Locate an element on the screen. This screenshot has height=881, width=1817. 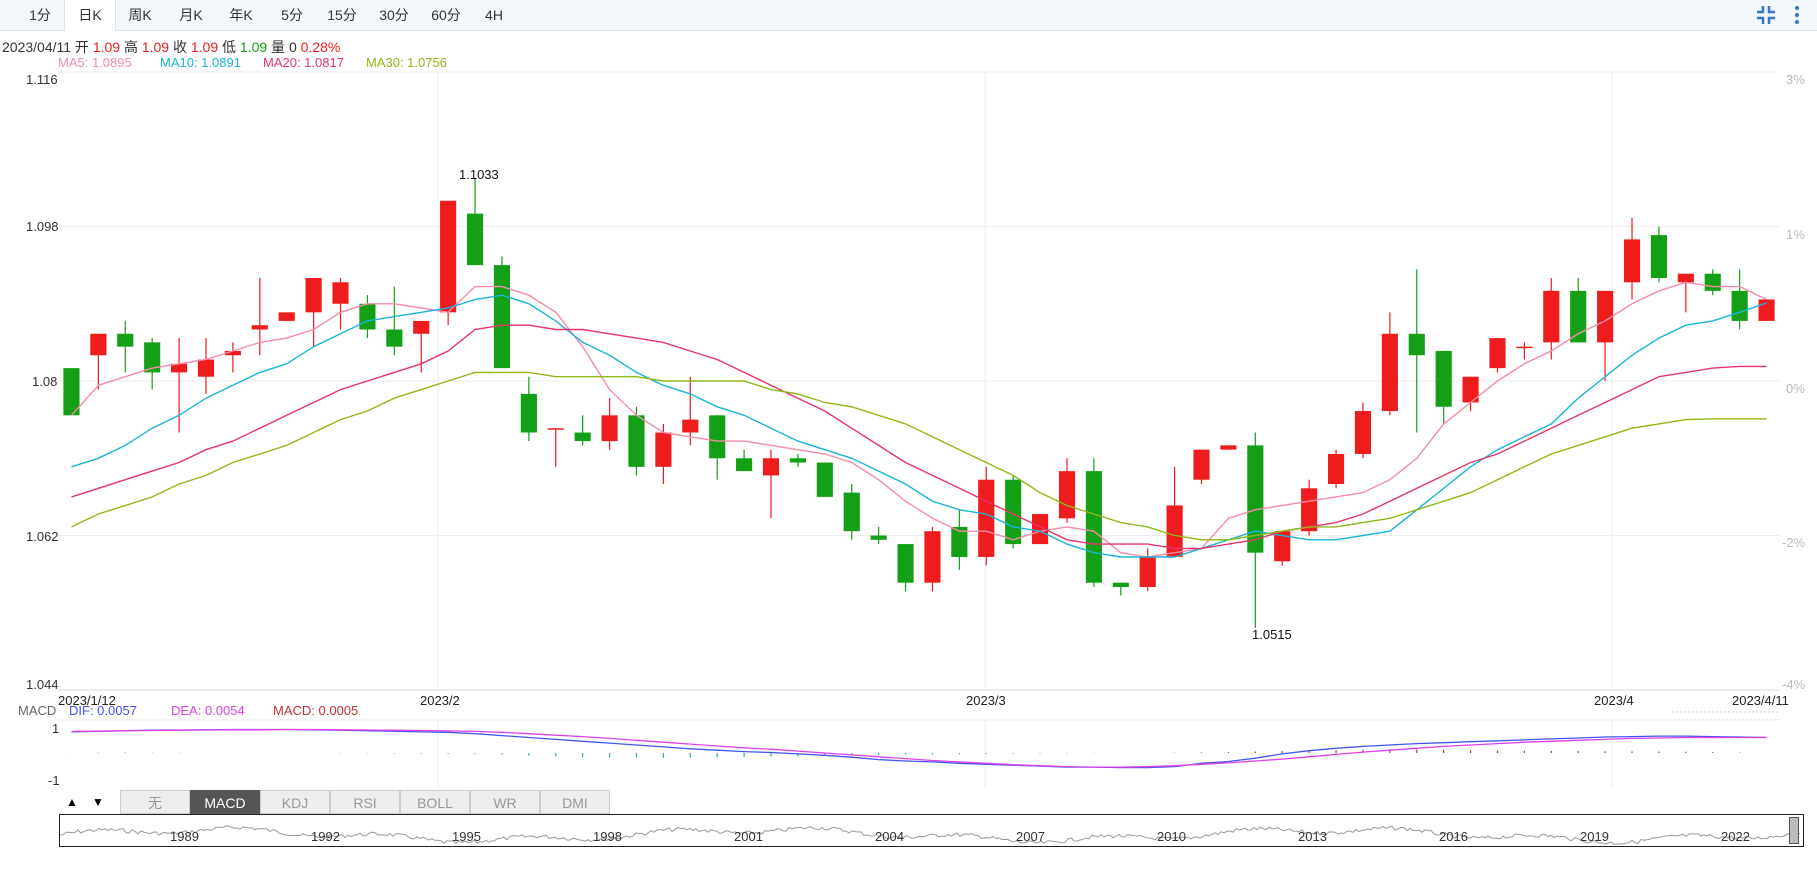
indicator-dmi: DMI is located at coordinates (575, 802).